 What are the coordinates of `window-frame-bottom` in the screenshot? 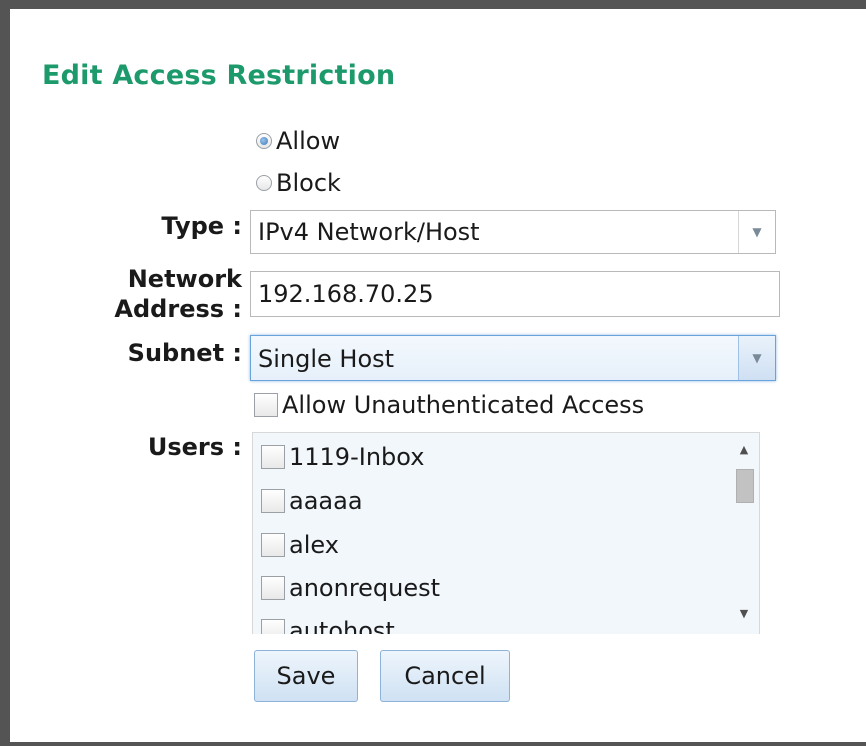 It's located at (433, 744).